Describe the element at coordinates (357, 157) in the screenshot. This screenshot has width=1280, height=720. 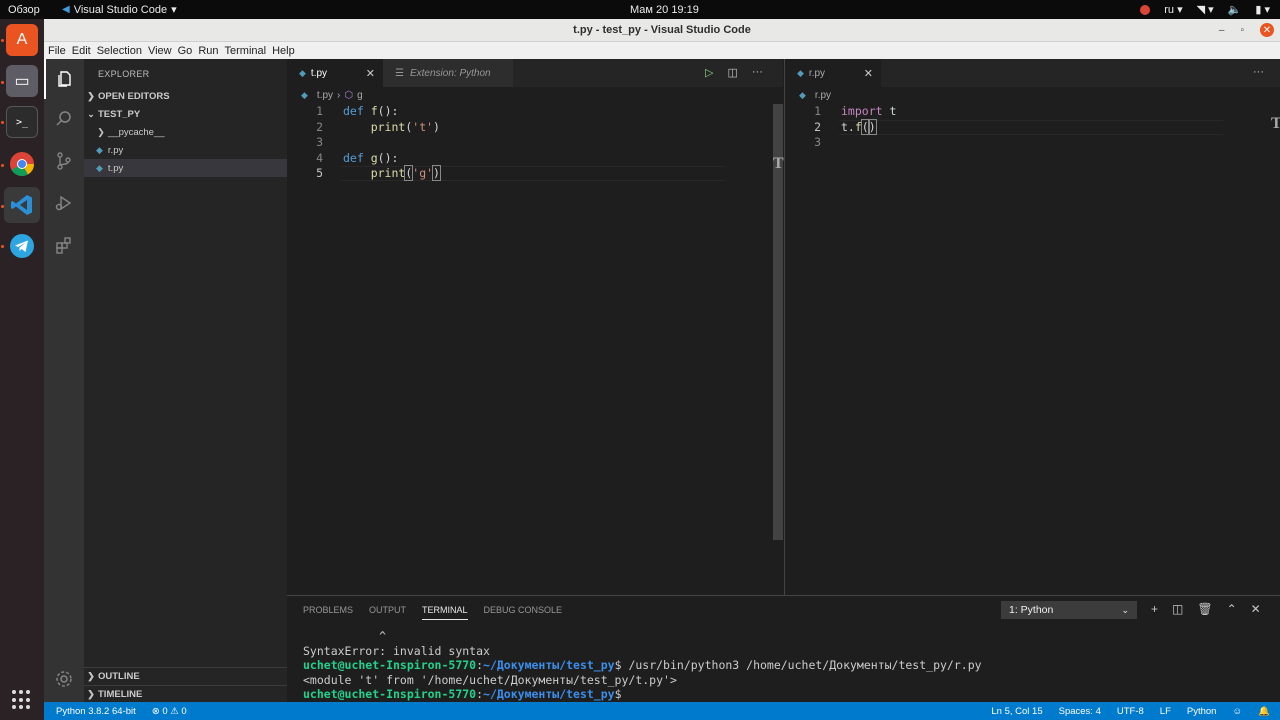
I see `code-token: def` at that location.